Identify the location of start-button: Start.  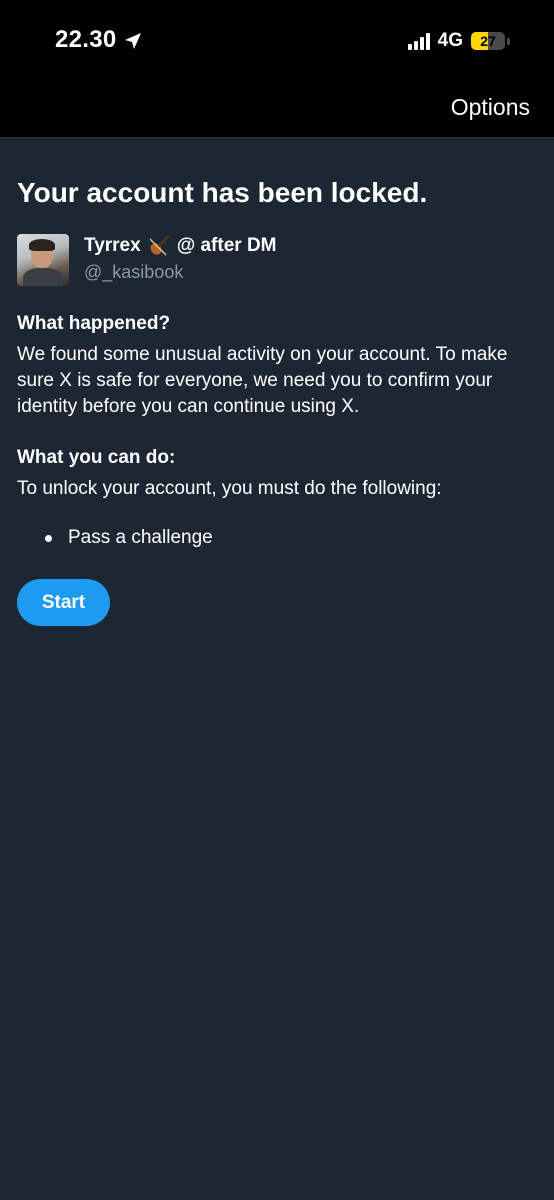
(63, 602).